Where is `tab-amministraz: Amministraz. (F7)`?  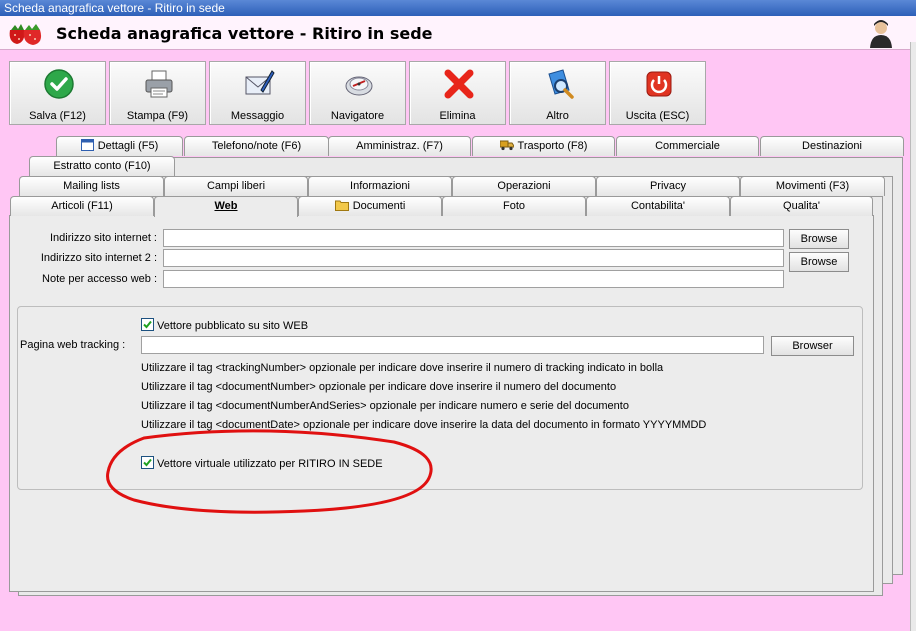 tab-amministraz: Amministraz. (F7) is located at coordinates (399, 146).